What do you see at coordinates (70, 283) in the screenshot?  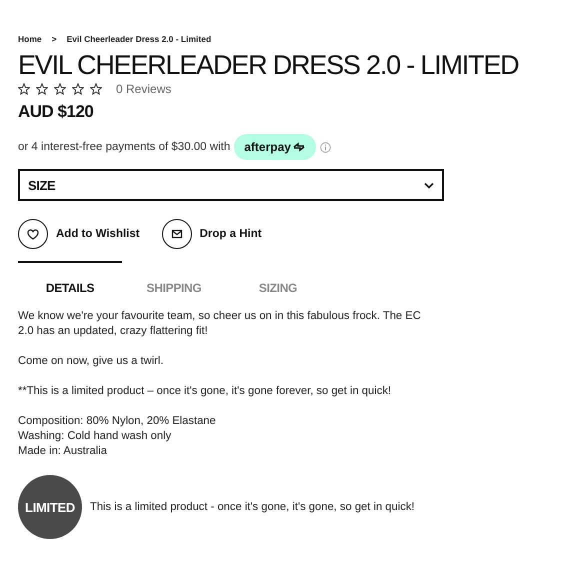 I see `tab: DETAILS` at bounding box center [70, 283].